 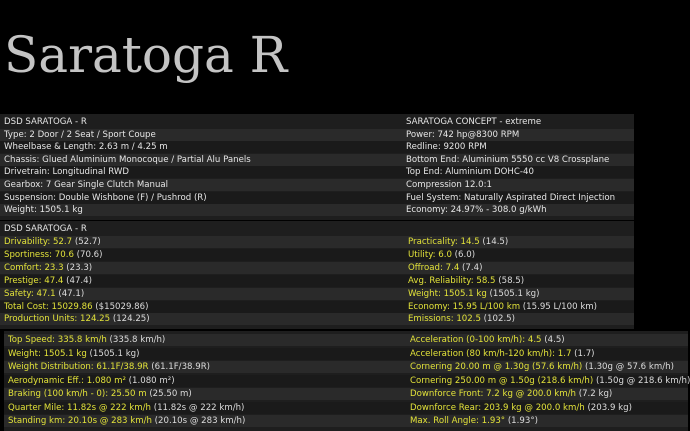 What do you see at coordinates (497, 319) in the screenshot?
I see `rating-base: (102.5)` at bounding box center [497, 319].